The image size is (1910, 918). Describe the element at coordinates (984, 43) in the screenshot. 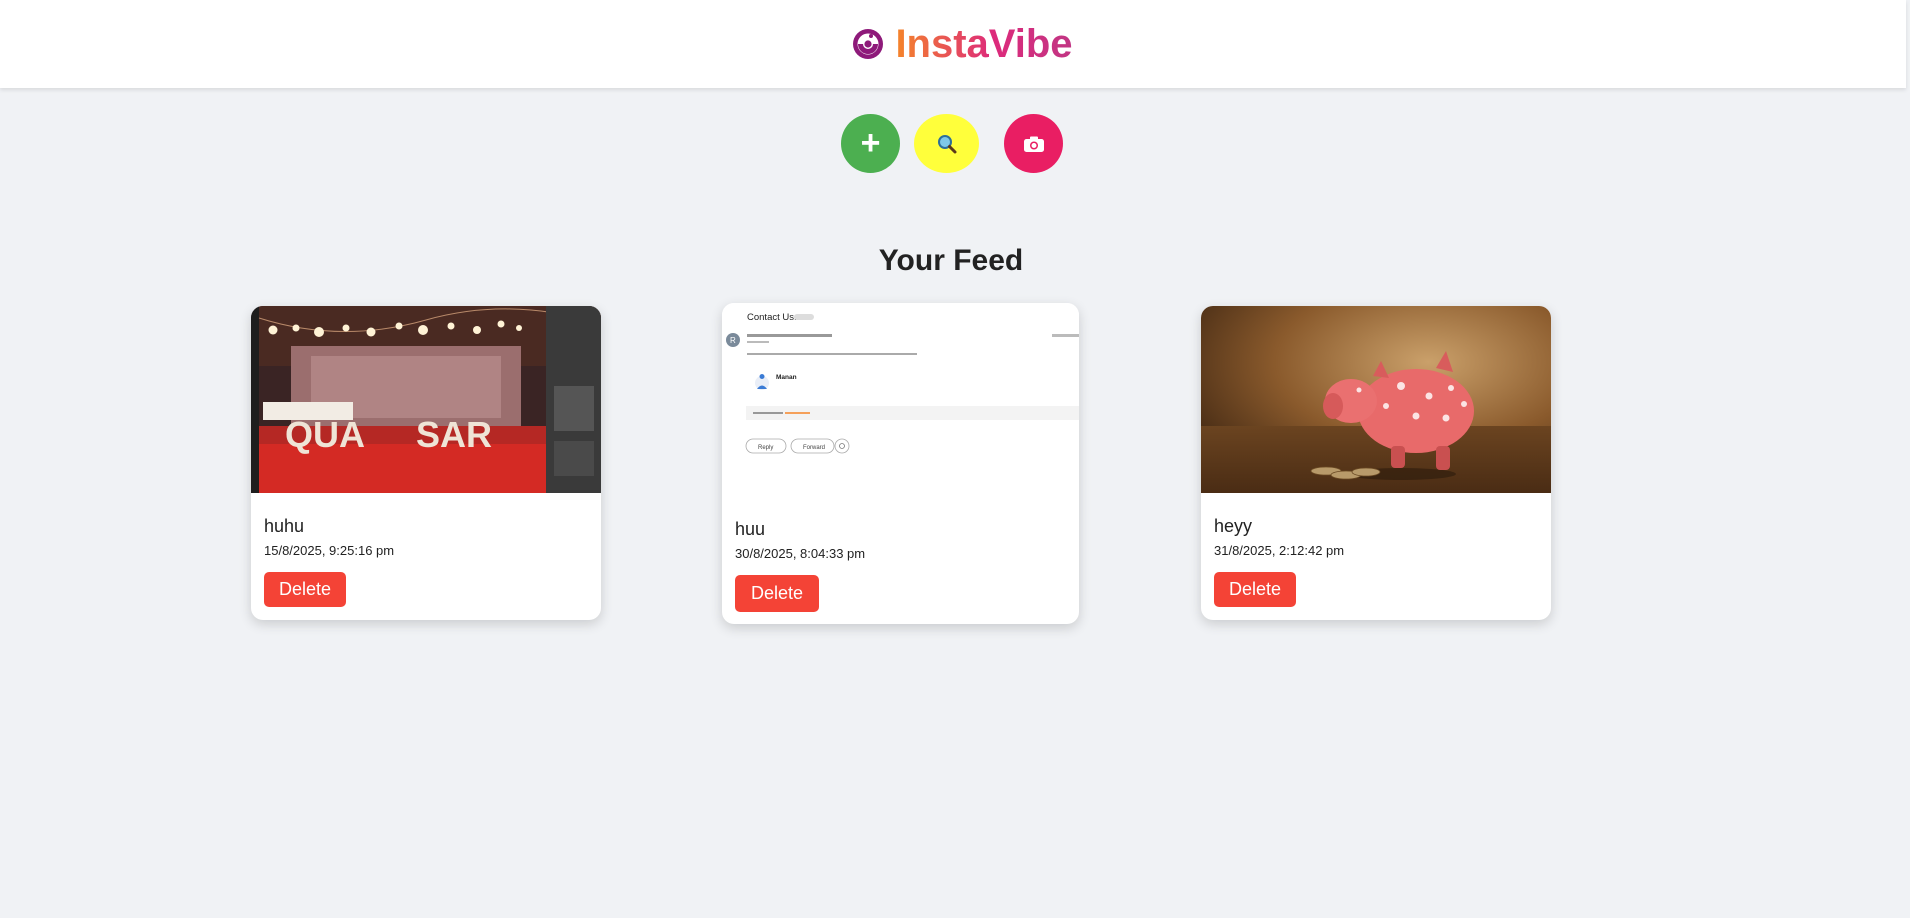

I see `brand-name: InstaVibe` at that location.